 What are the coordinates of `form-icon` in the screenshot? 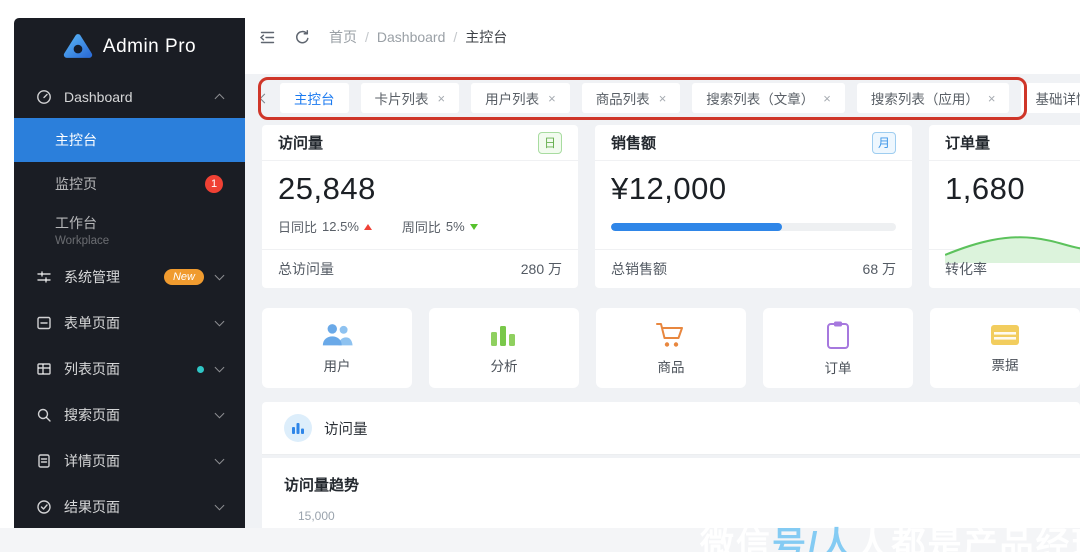 It's located at (44, 323).